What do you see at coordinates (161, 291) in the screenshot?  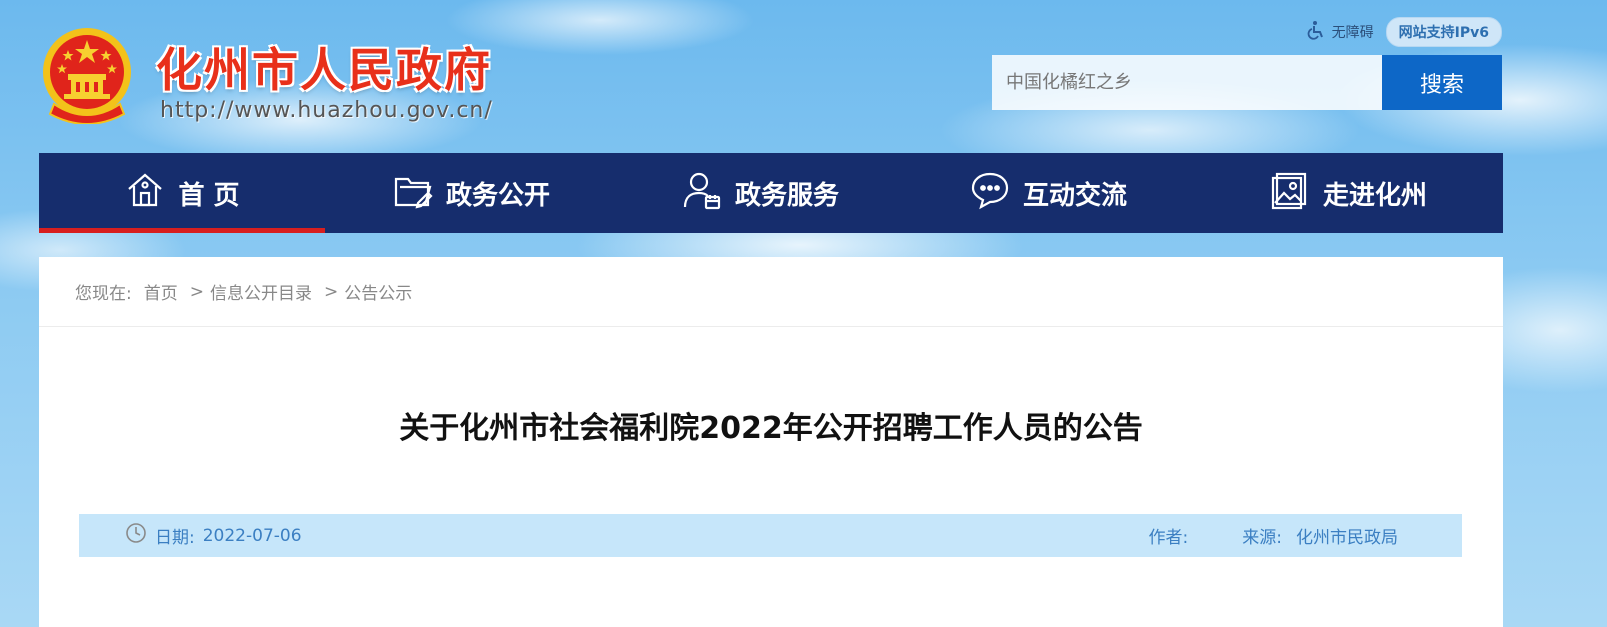 I see `breadcrumb-link-home: 首页` at bounding box center [161, 291].